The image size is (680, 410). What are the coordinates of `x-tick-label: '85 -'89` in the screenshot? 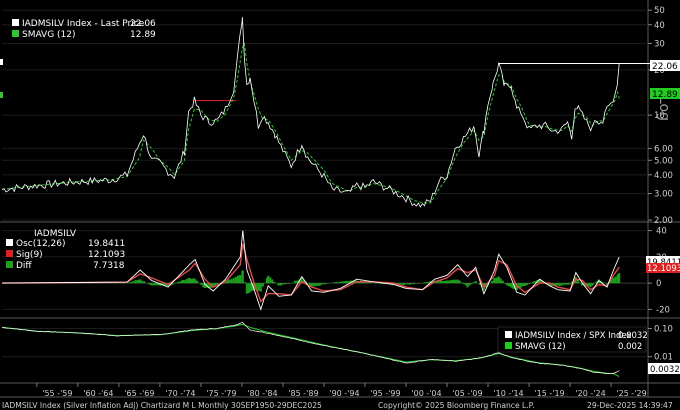 It's located at (303, 393).